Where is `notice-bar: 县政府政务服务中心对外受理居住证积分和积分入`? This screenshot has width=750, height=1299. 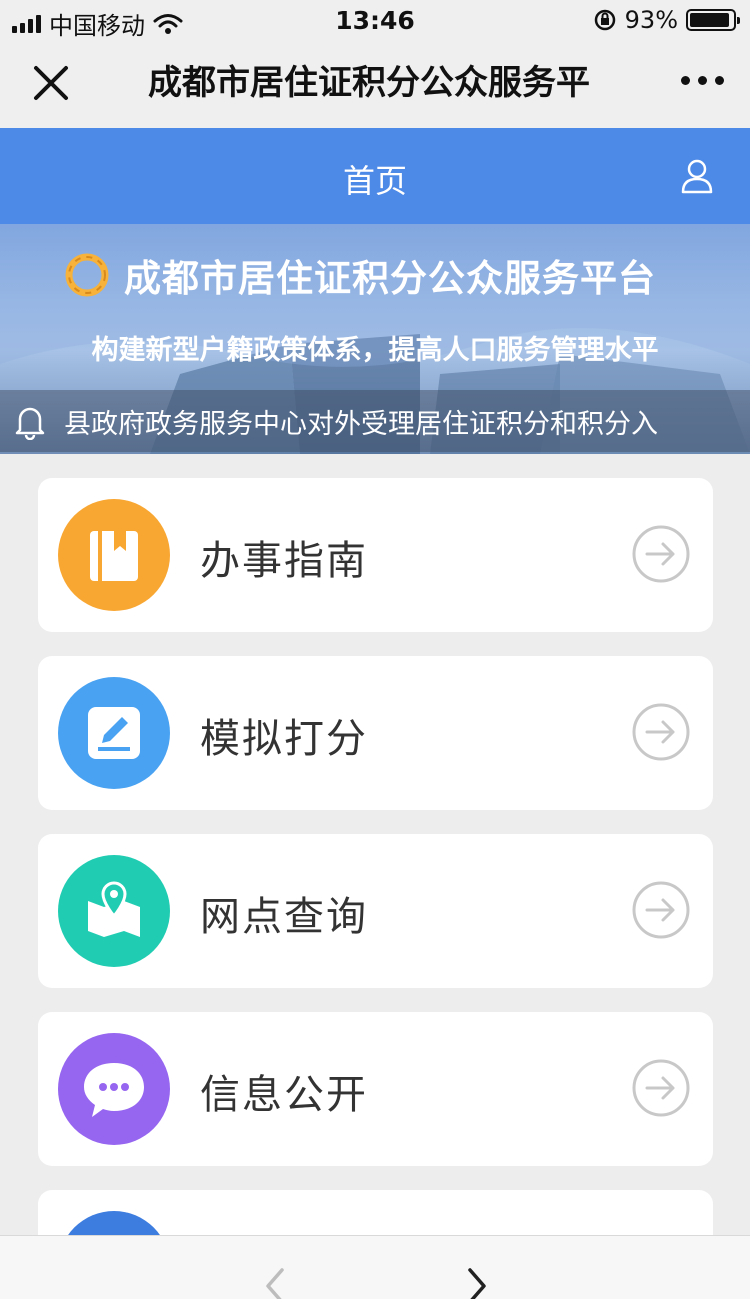
notice-bar: 县政府政务服务中心对外受理居住证积分和积分入 is located at coordinates (375, 421).